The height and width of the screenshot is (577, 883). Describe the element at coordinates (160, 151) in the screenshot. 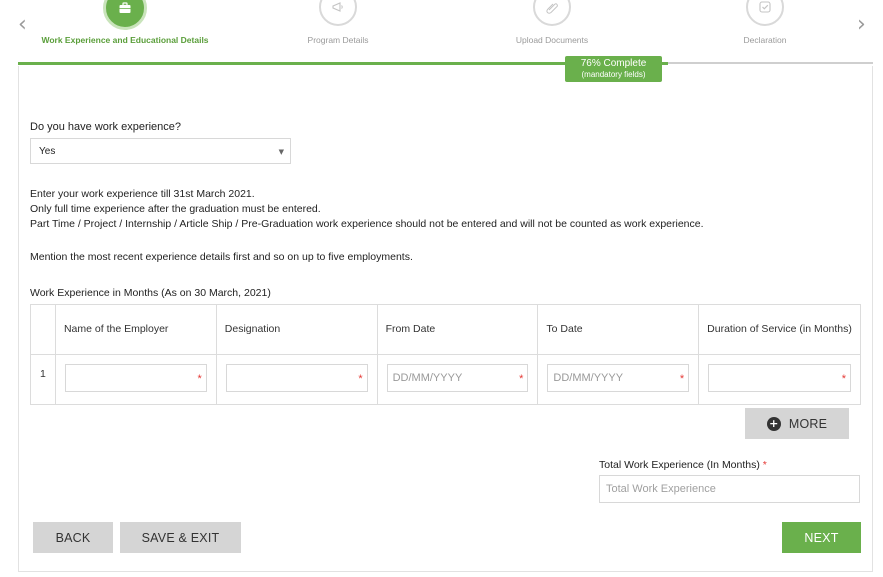

I see `work-experience-select: Yes ▼` at that location.